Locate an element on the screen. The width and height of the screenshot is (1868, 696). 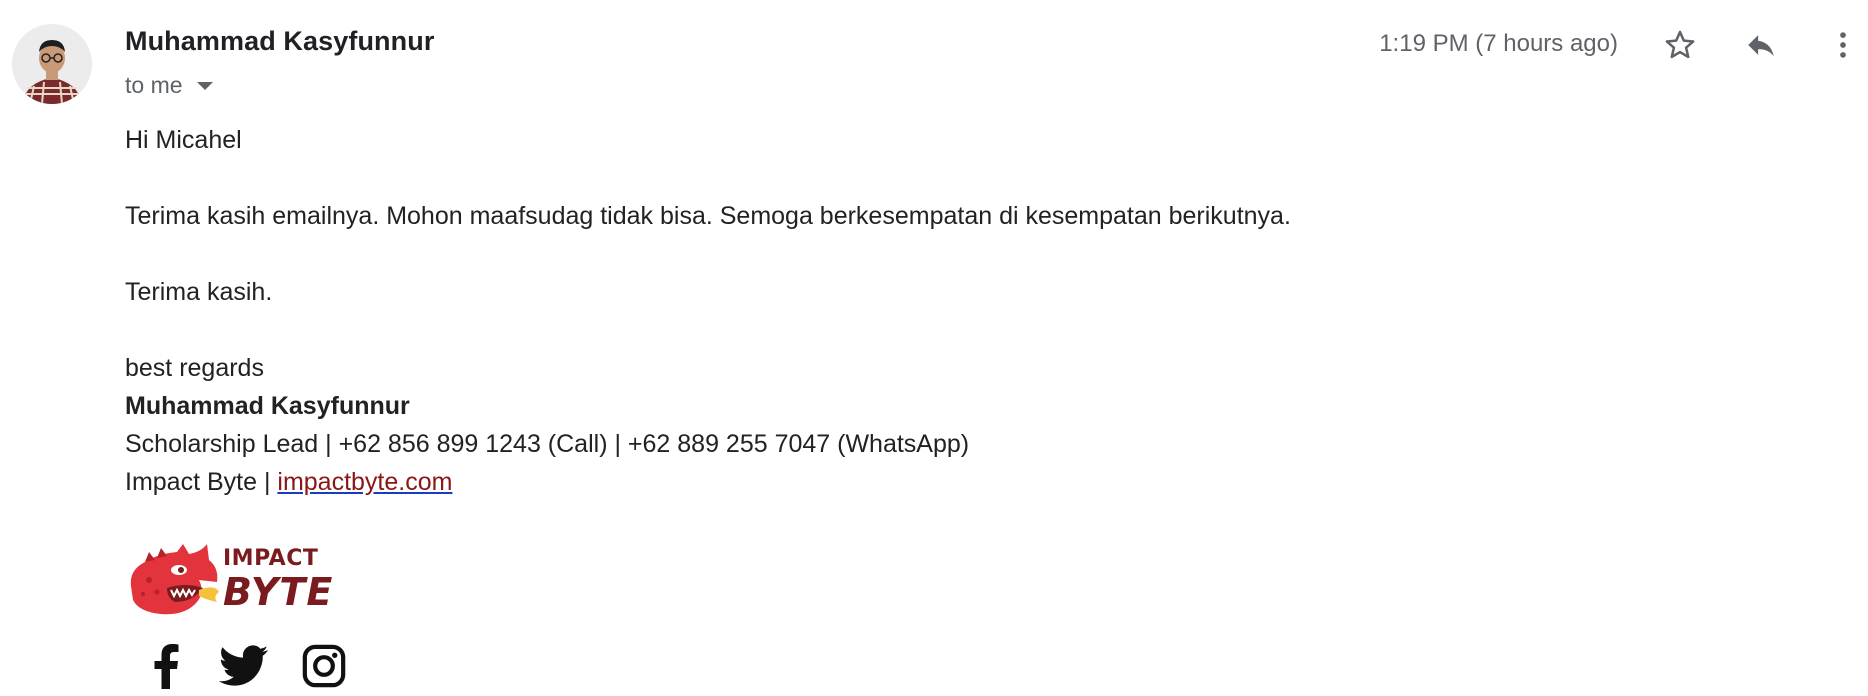
star-outline-icon is located at coordinates (1680, 44).